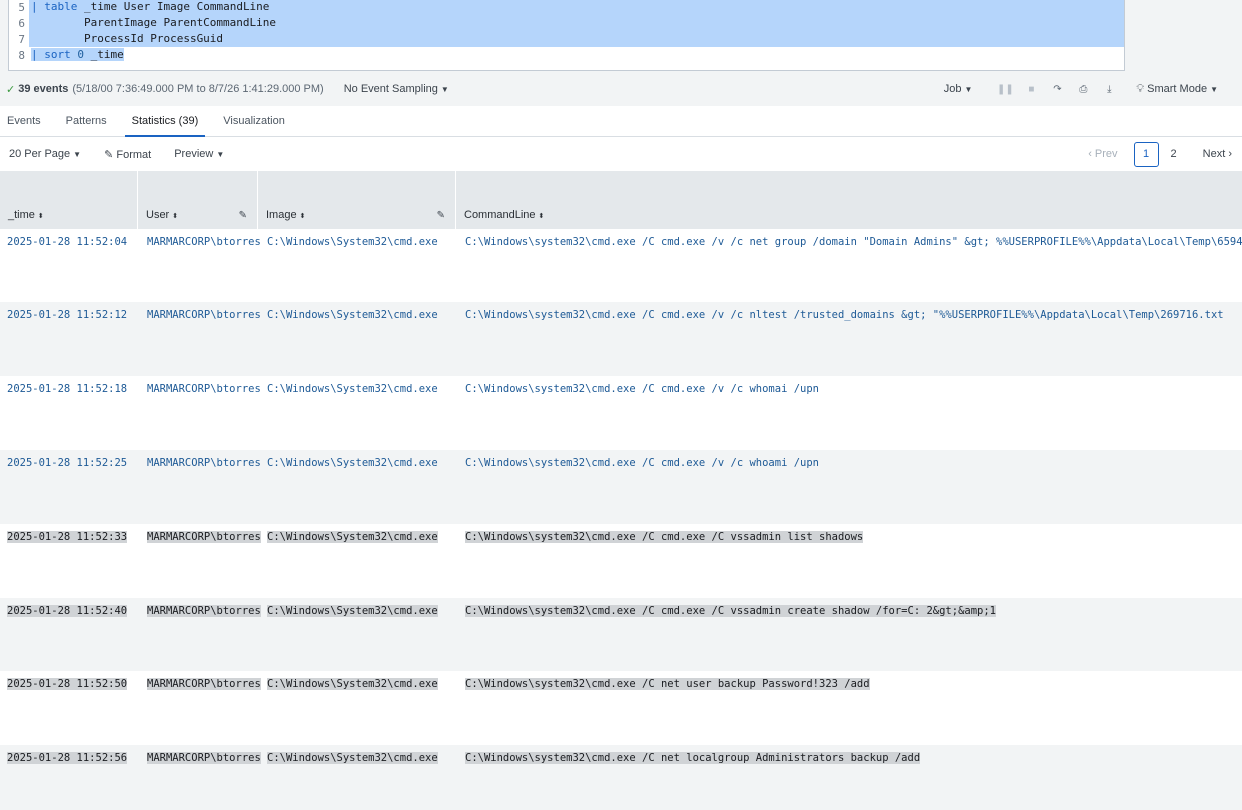 The height and width of the screenshot is (810, 1242). I want to click on editor-line: 7 ProcessId ProcessGuid, so click(566, 39).